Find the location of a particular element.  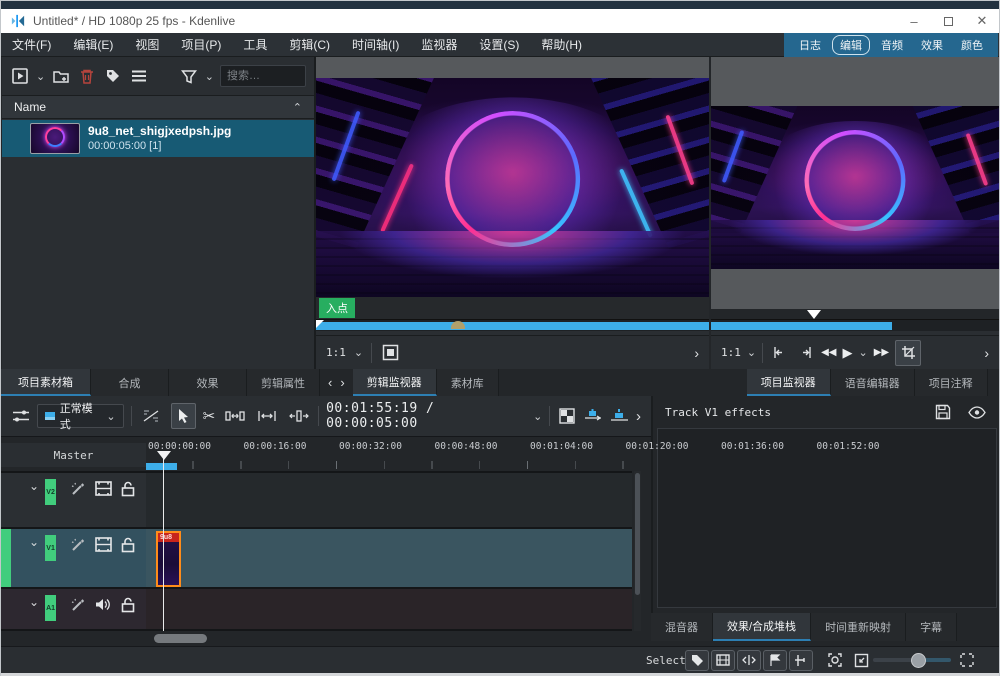

layout-editing: 编辑 is located at coordinates (851, 45).